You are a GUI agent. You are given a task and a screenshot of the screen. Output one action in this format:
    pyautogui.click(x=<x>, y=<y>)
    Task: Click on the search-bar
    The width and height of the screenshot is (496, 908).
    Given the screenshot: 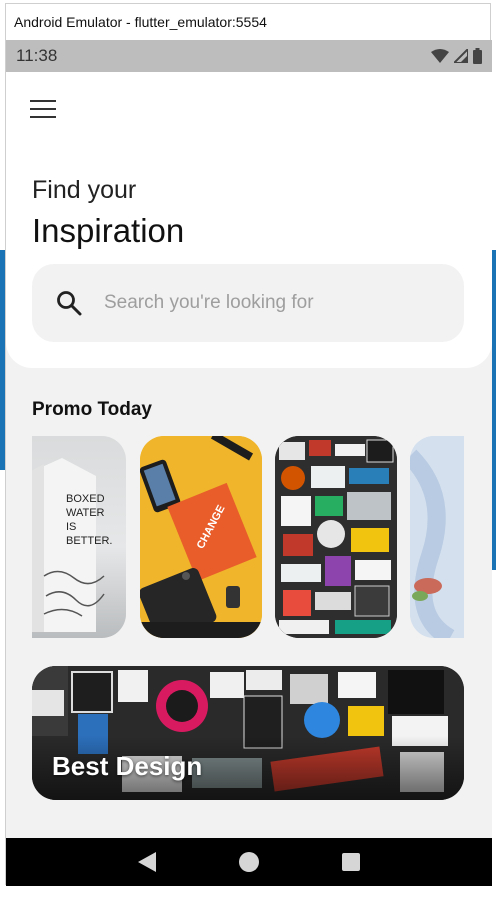 What is the action you would take?
    pyautogui.click(x=248, y=303)
    